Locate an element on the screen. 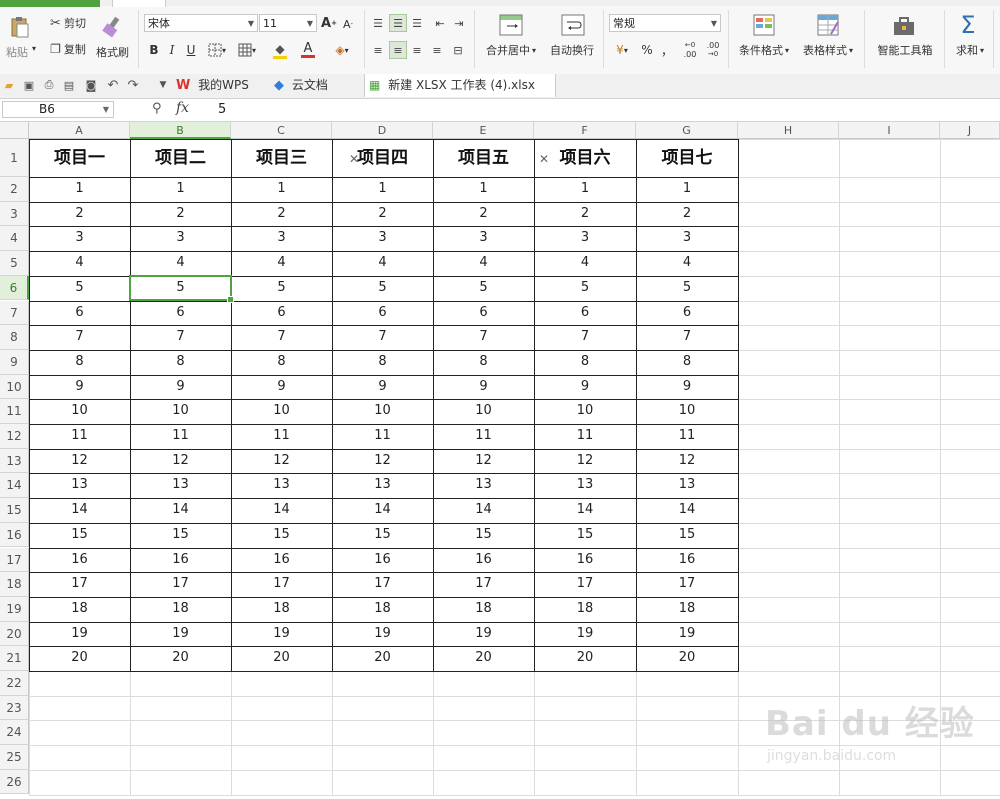  header-cell: 项目四 is located at coordinates (382, 158).